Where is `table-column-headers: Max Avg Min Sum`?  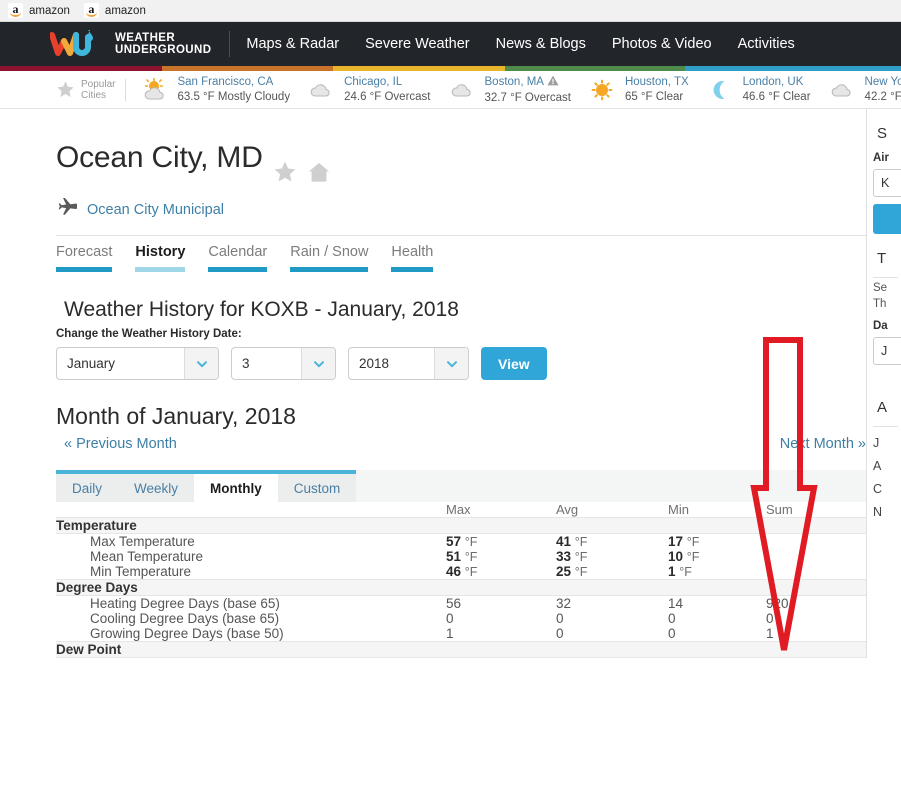 table-column-headers: Max Avg Min Sum is located at coordinates (461, 510).